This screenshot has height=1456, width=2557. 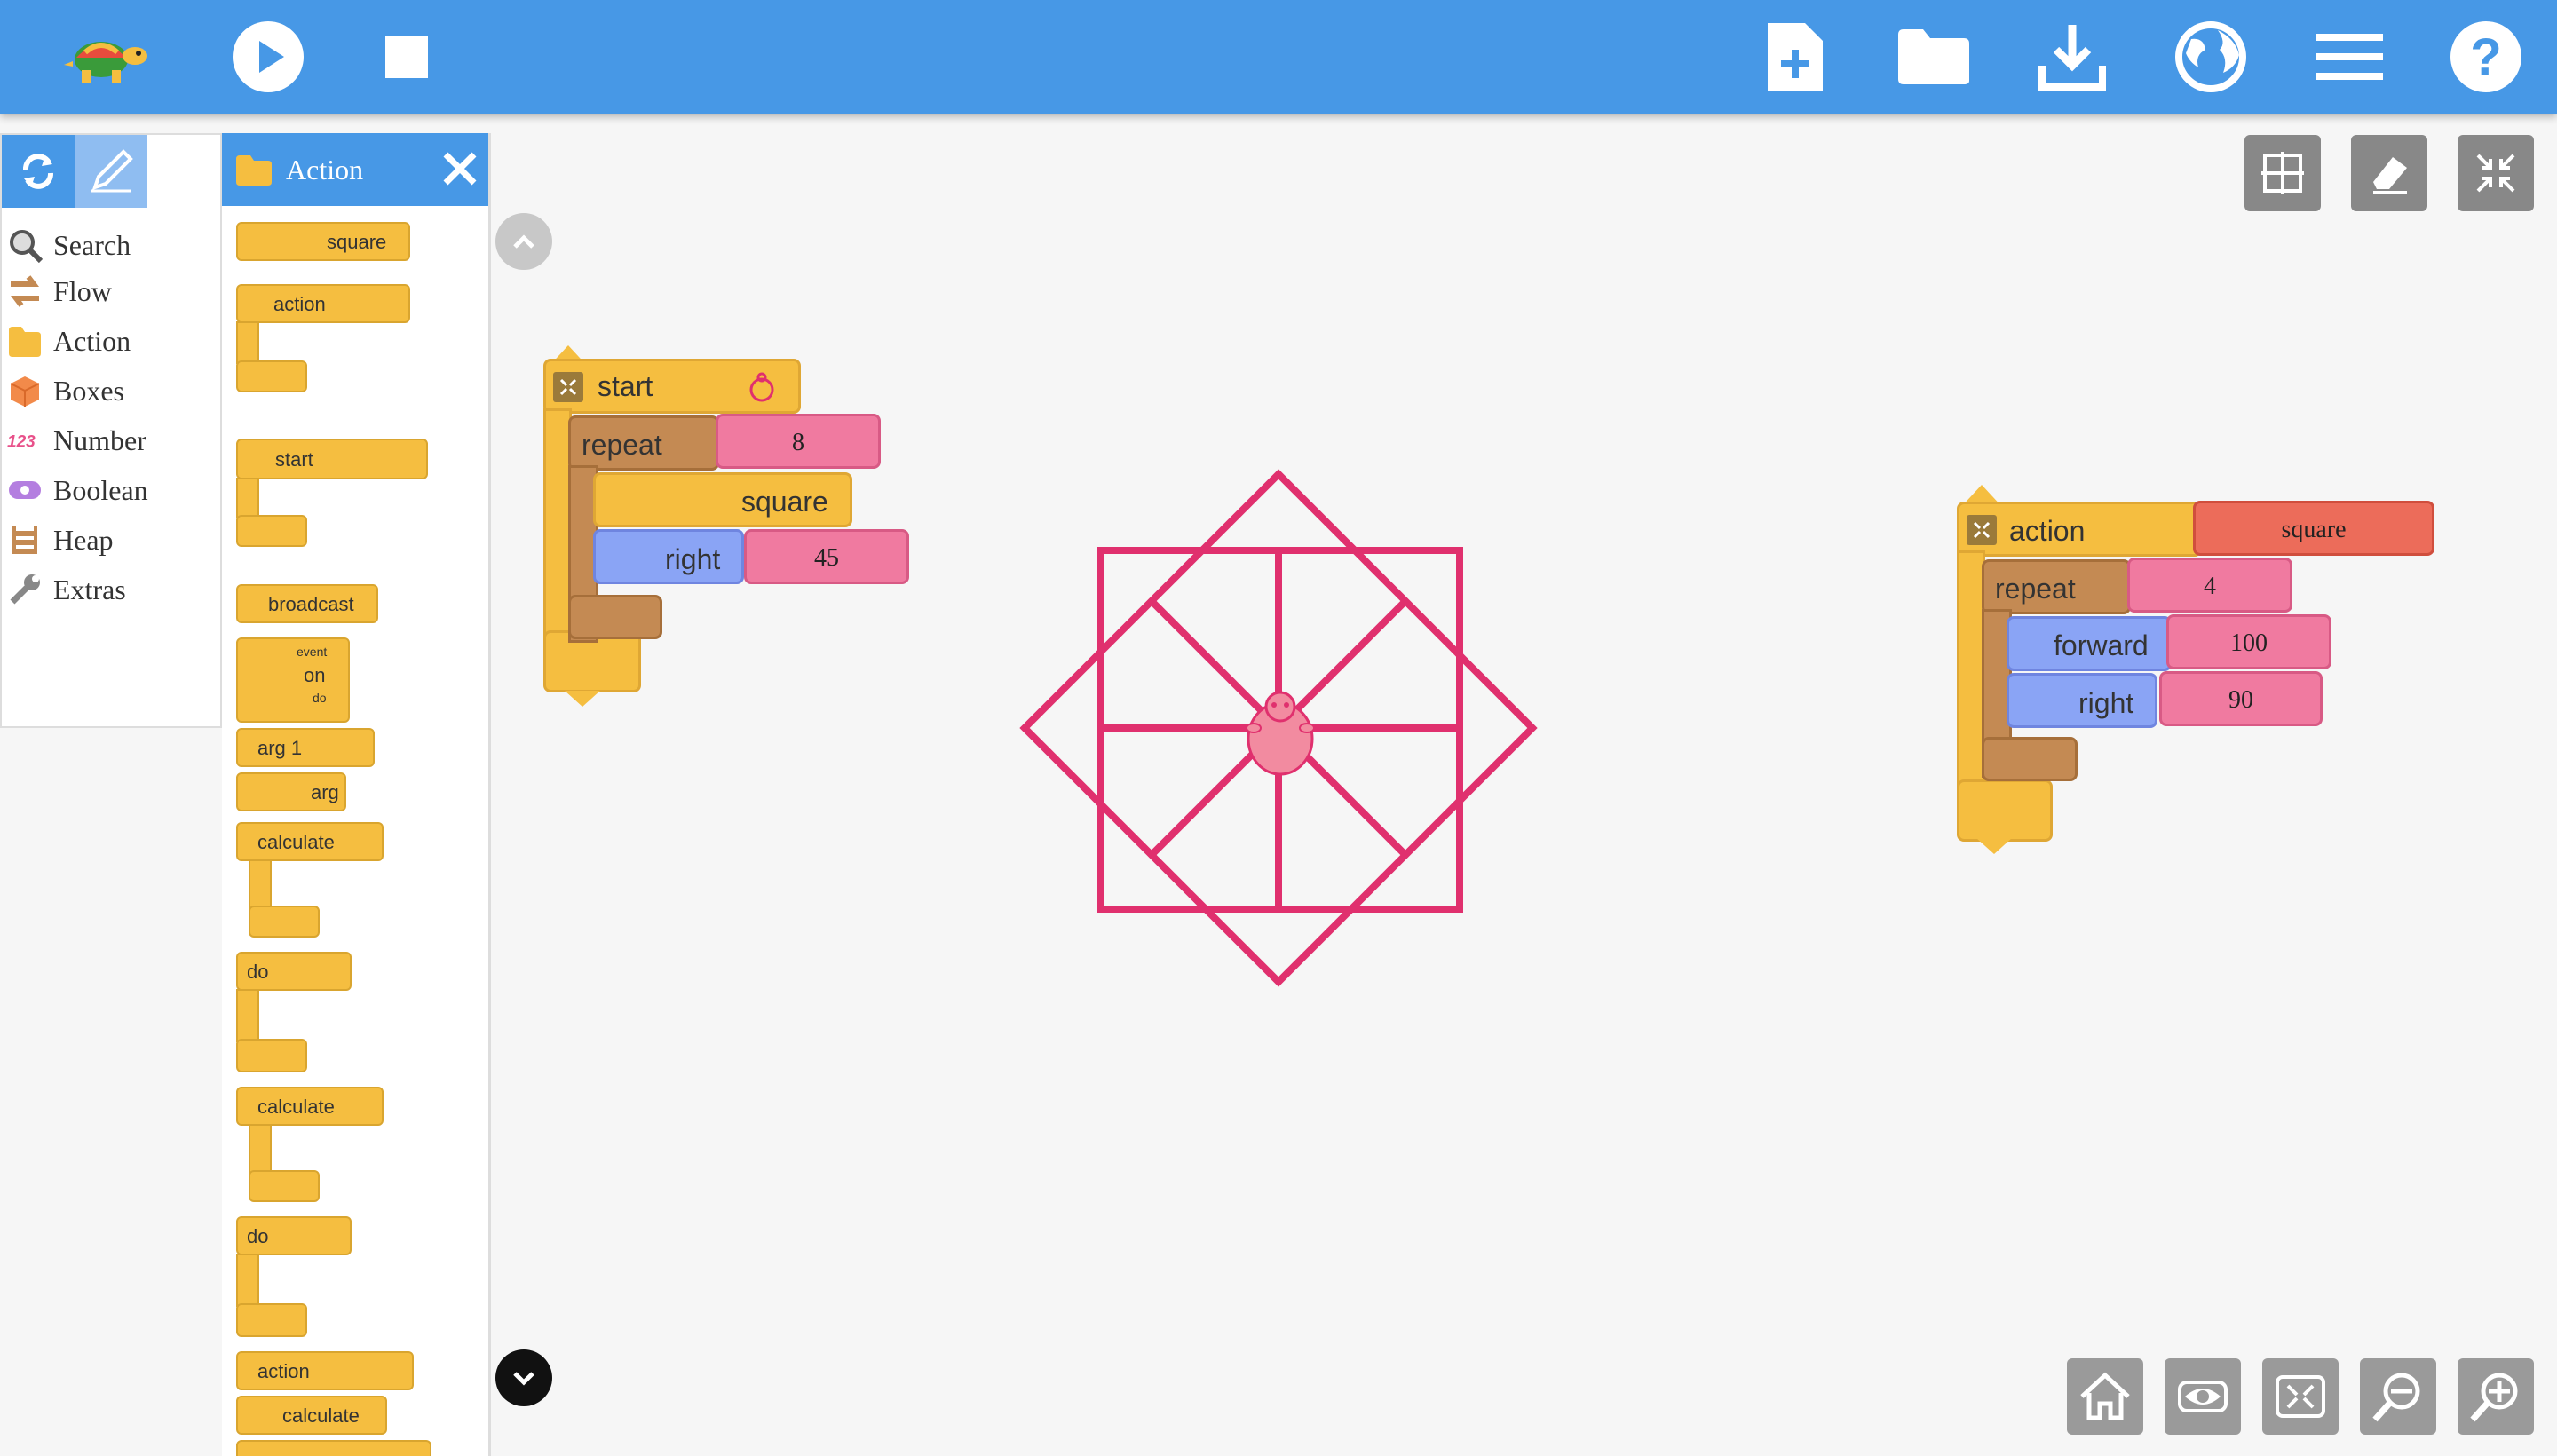 I want to click on palette-block-arg1: arg 1, so click(x=305, y=747).